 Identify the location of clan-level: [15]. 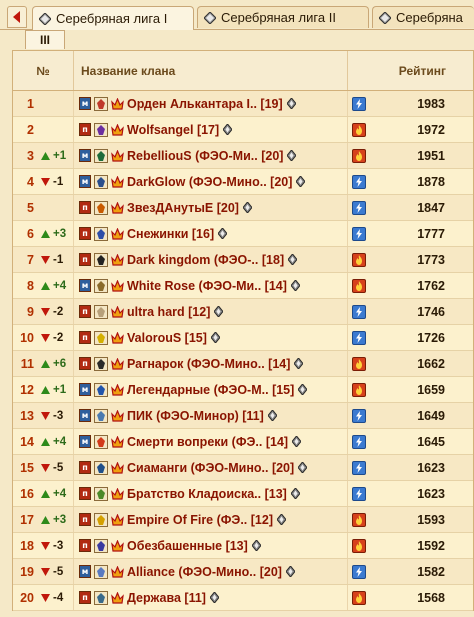
(283, 389).